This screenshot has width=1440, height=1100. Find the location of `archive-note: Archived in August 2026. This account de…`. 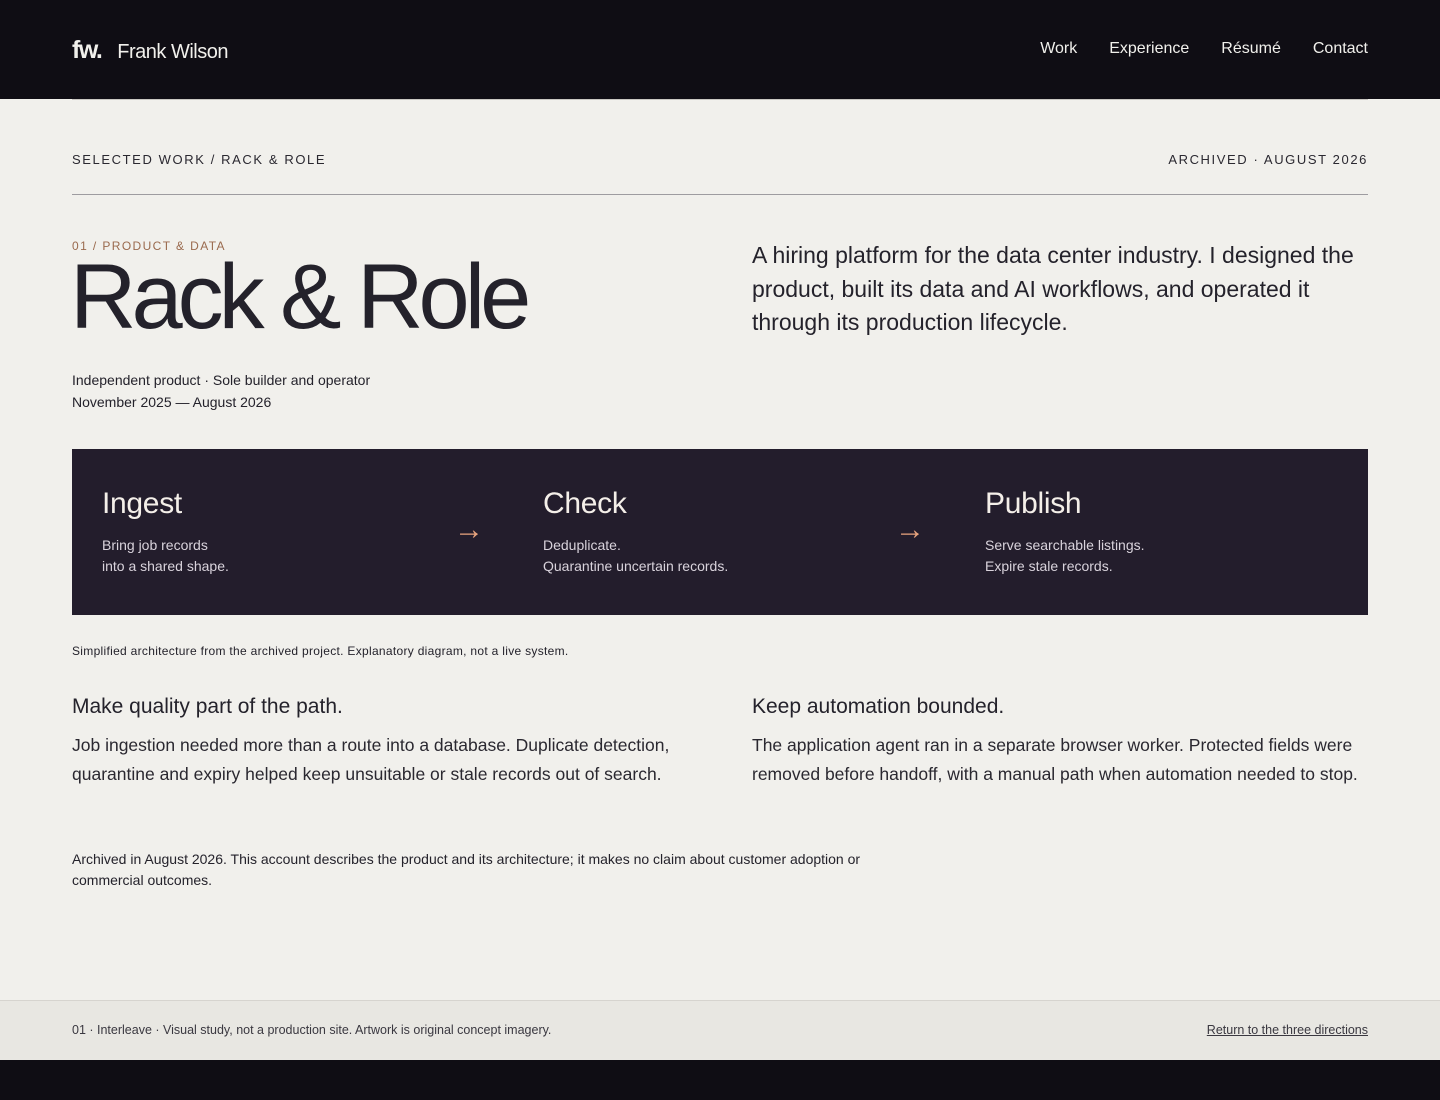

archive-note: Archived in August 2026. This account de… is located at coordinates (466, 869).